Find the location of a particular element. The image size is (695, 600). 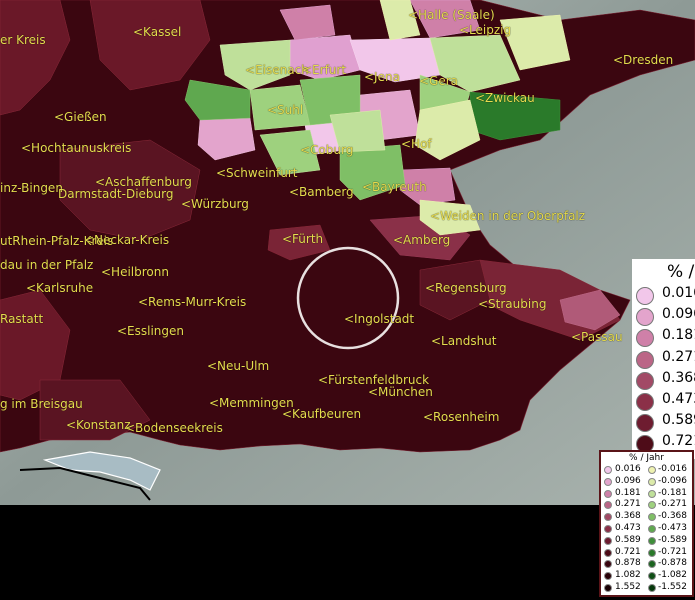

place-label: <Fürth is located at coordinates (303, 239).